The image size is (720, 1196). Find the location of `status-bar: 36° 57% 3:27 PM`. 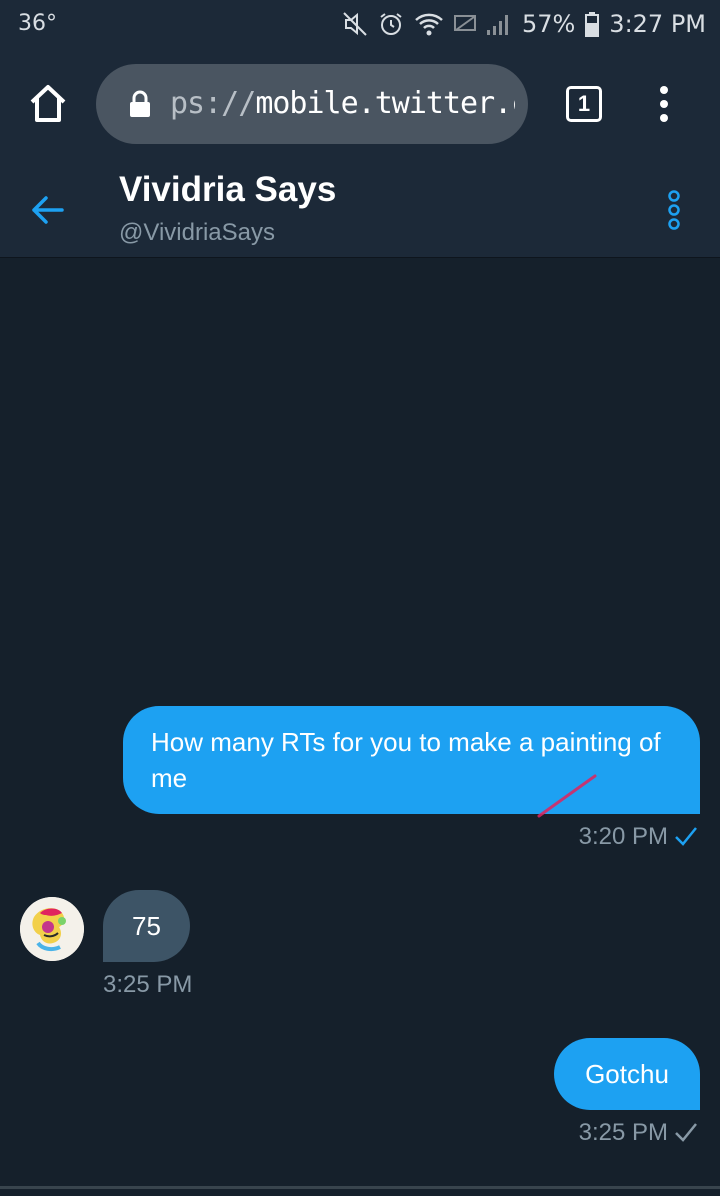

status-bar: 36° 57% 3:27 PM is located at coordinates (360, 24).